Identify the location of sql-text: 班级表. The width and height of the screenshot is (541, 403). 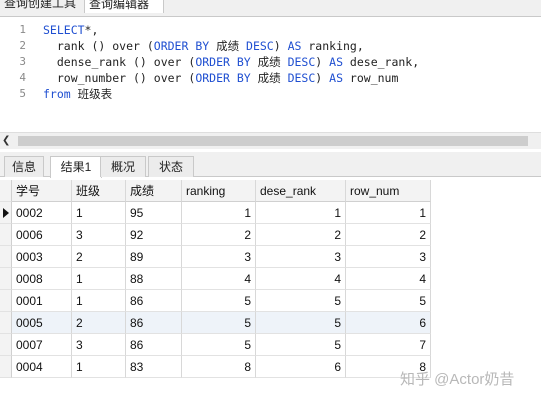
(91, 94).